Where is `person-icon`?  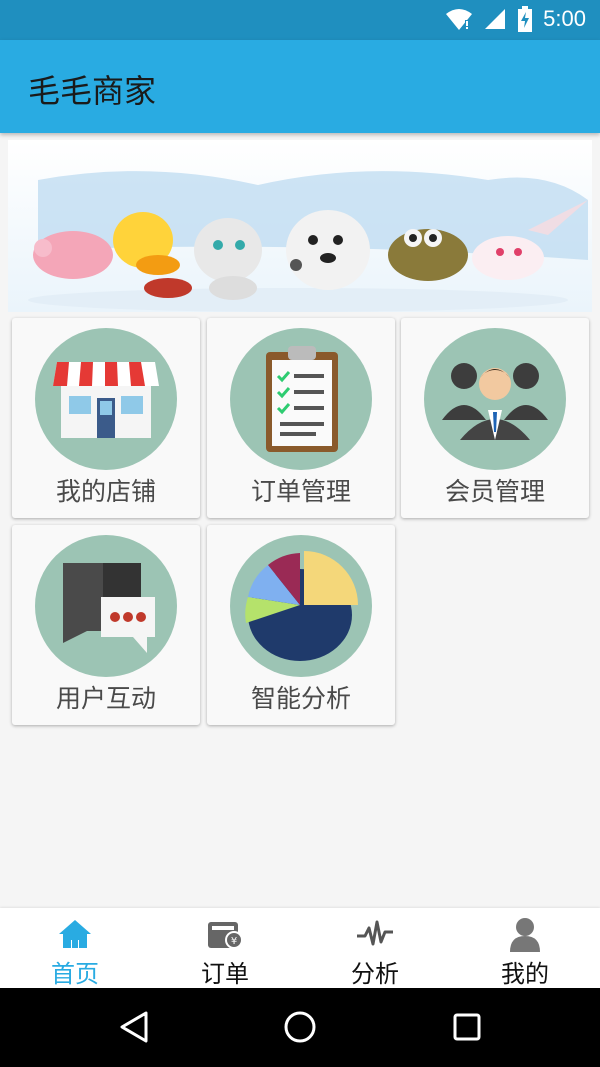
person-icon is located at coordinates (525, 935).